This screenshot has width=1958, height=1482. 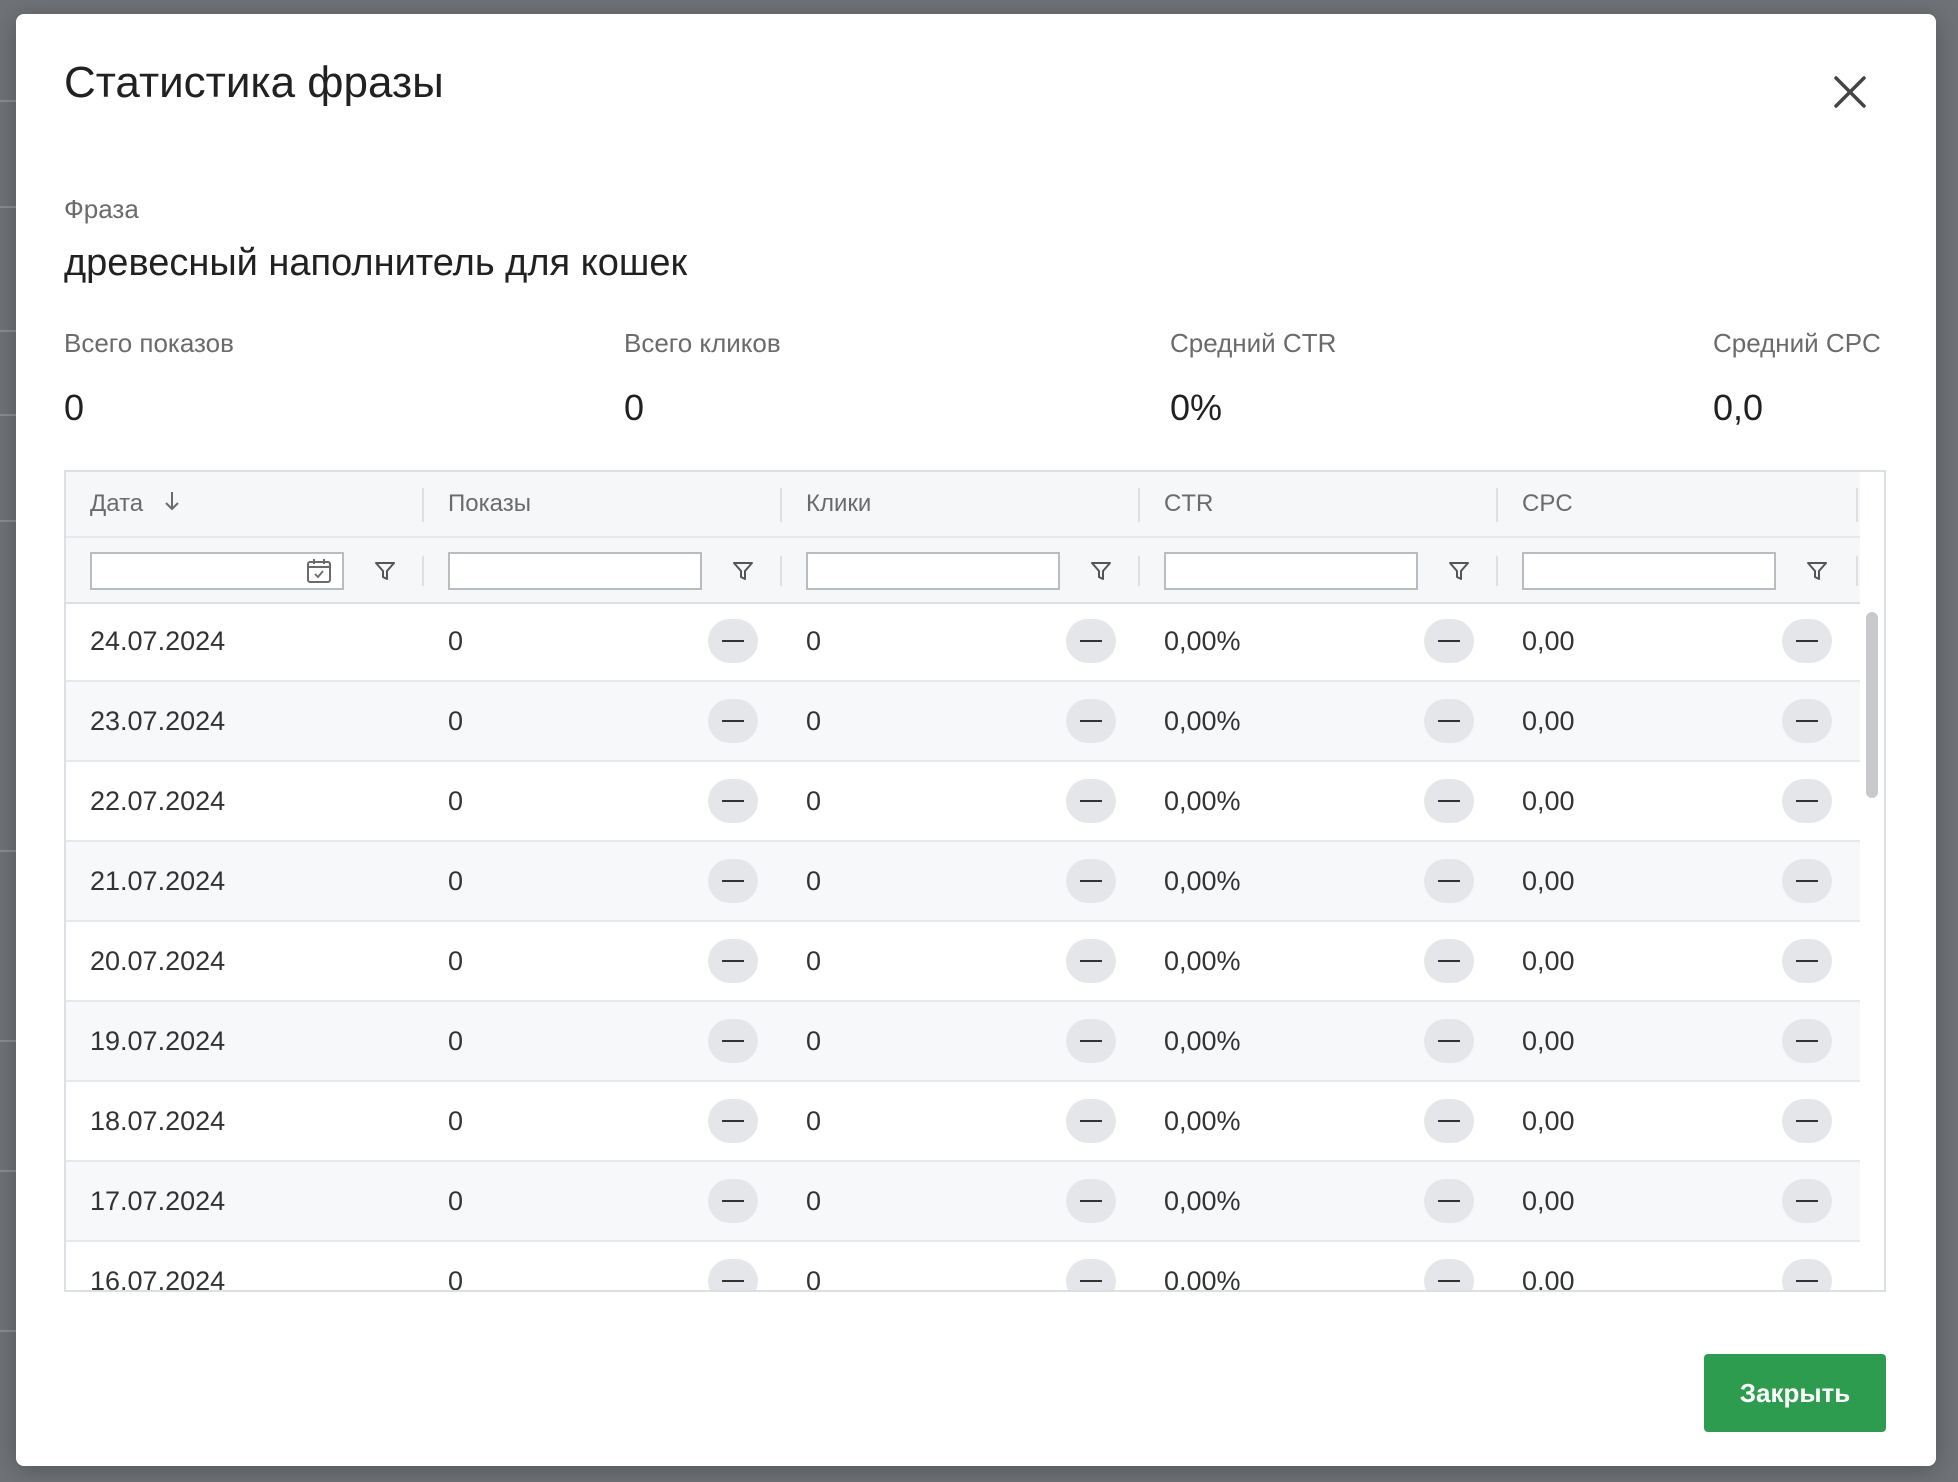 What do you see at coordinates (963, 882) in the screenshot?
I see `table-row: 21.07.2024 0 0 0,00% 0,00` at bounding box center [963, 882].